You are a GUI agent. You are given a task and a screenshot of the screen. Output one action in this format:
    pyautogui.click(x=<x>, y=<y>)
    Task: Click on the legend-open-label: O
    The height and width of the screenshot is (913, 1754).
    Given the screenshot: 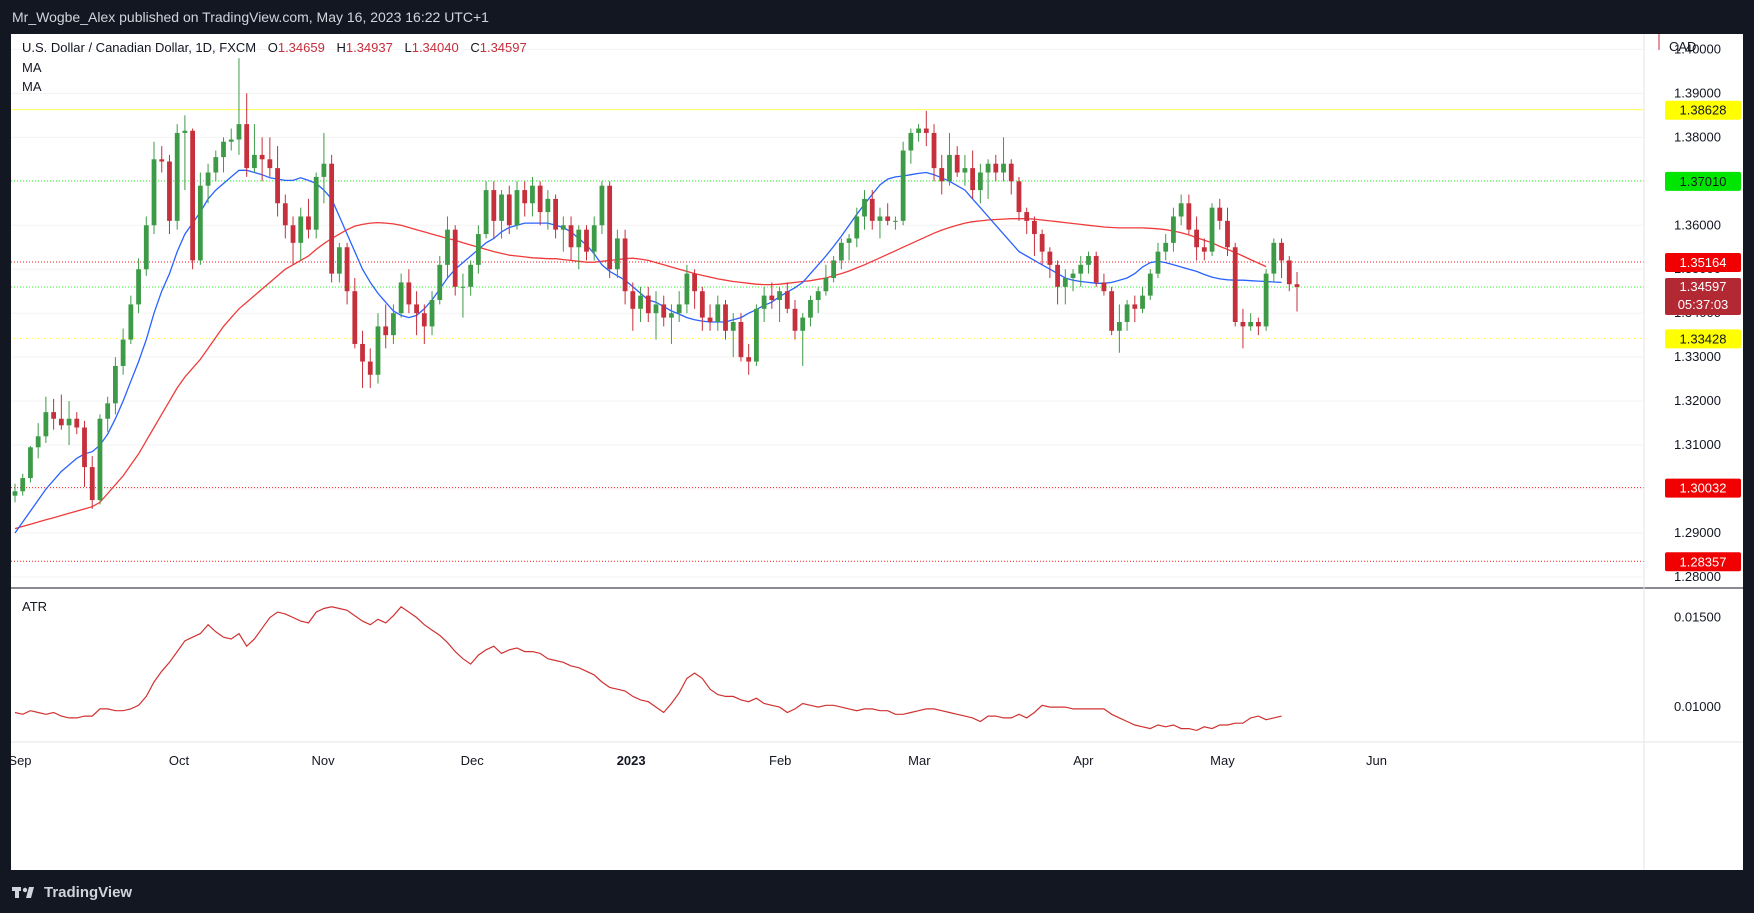 What is the action you would take?
    pyautogui.click(x=273, y=47)
    